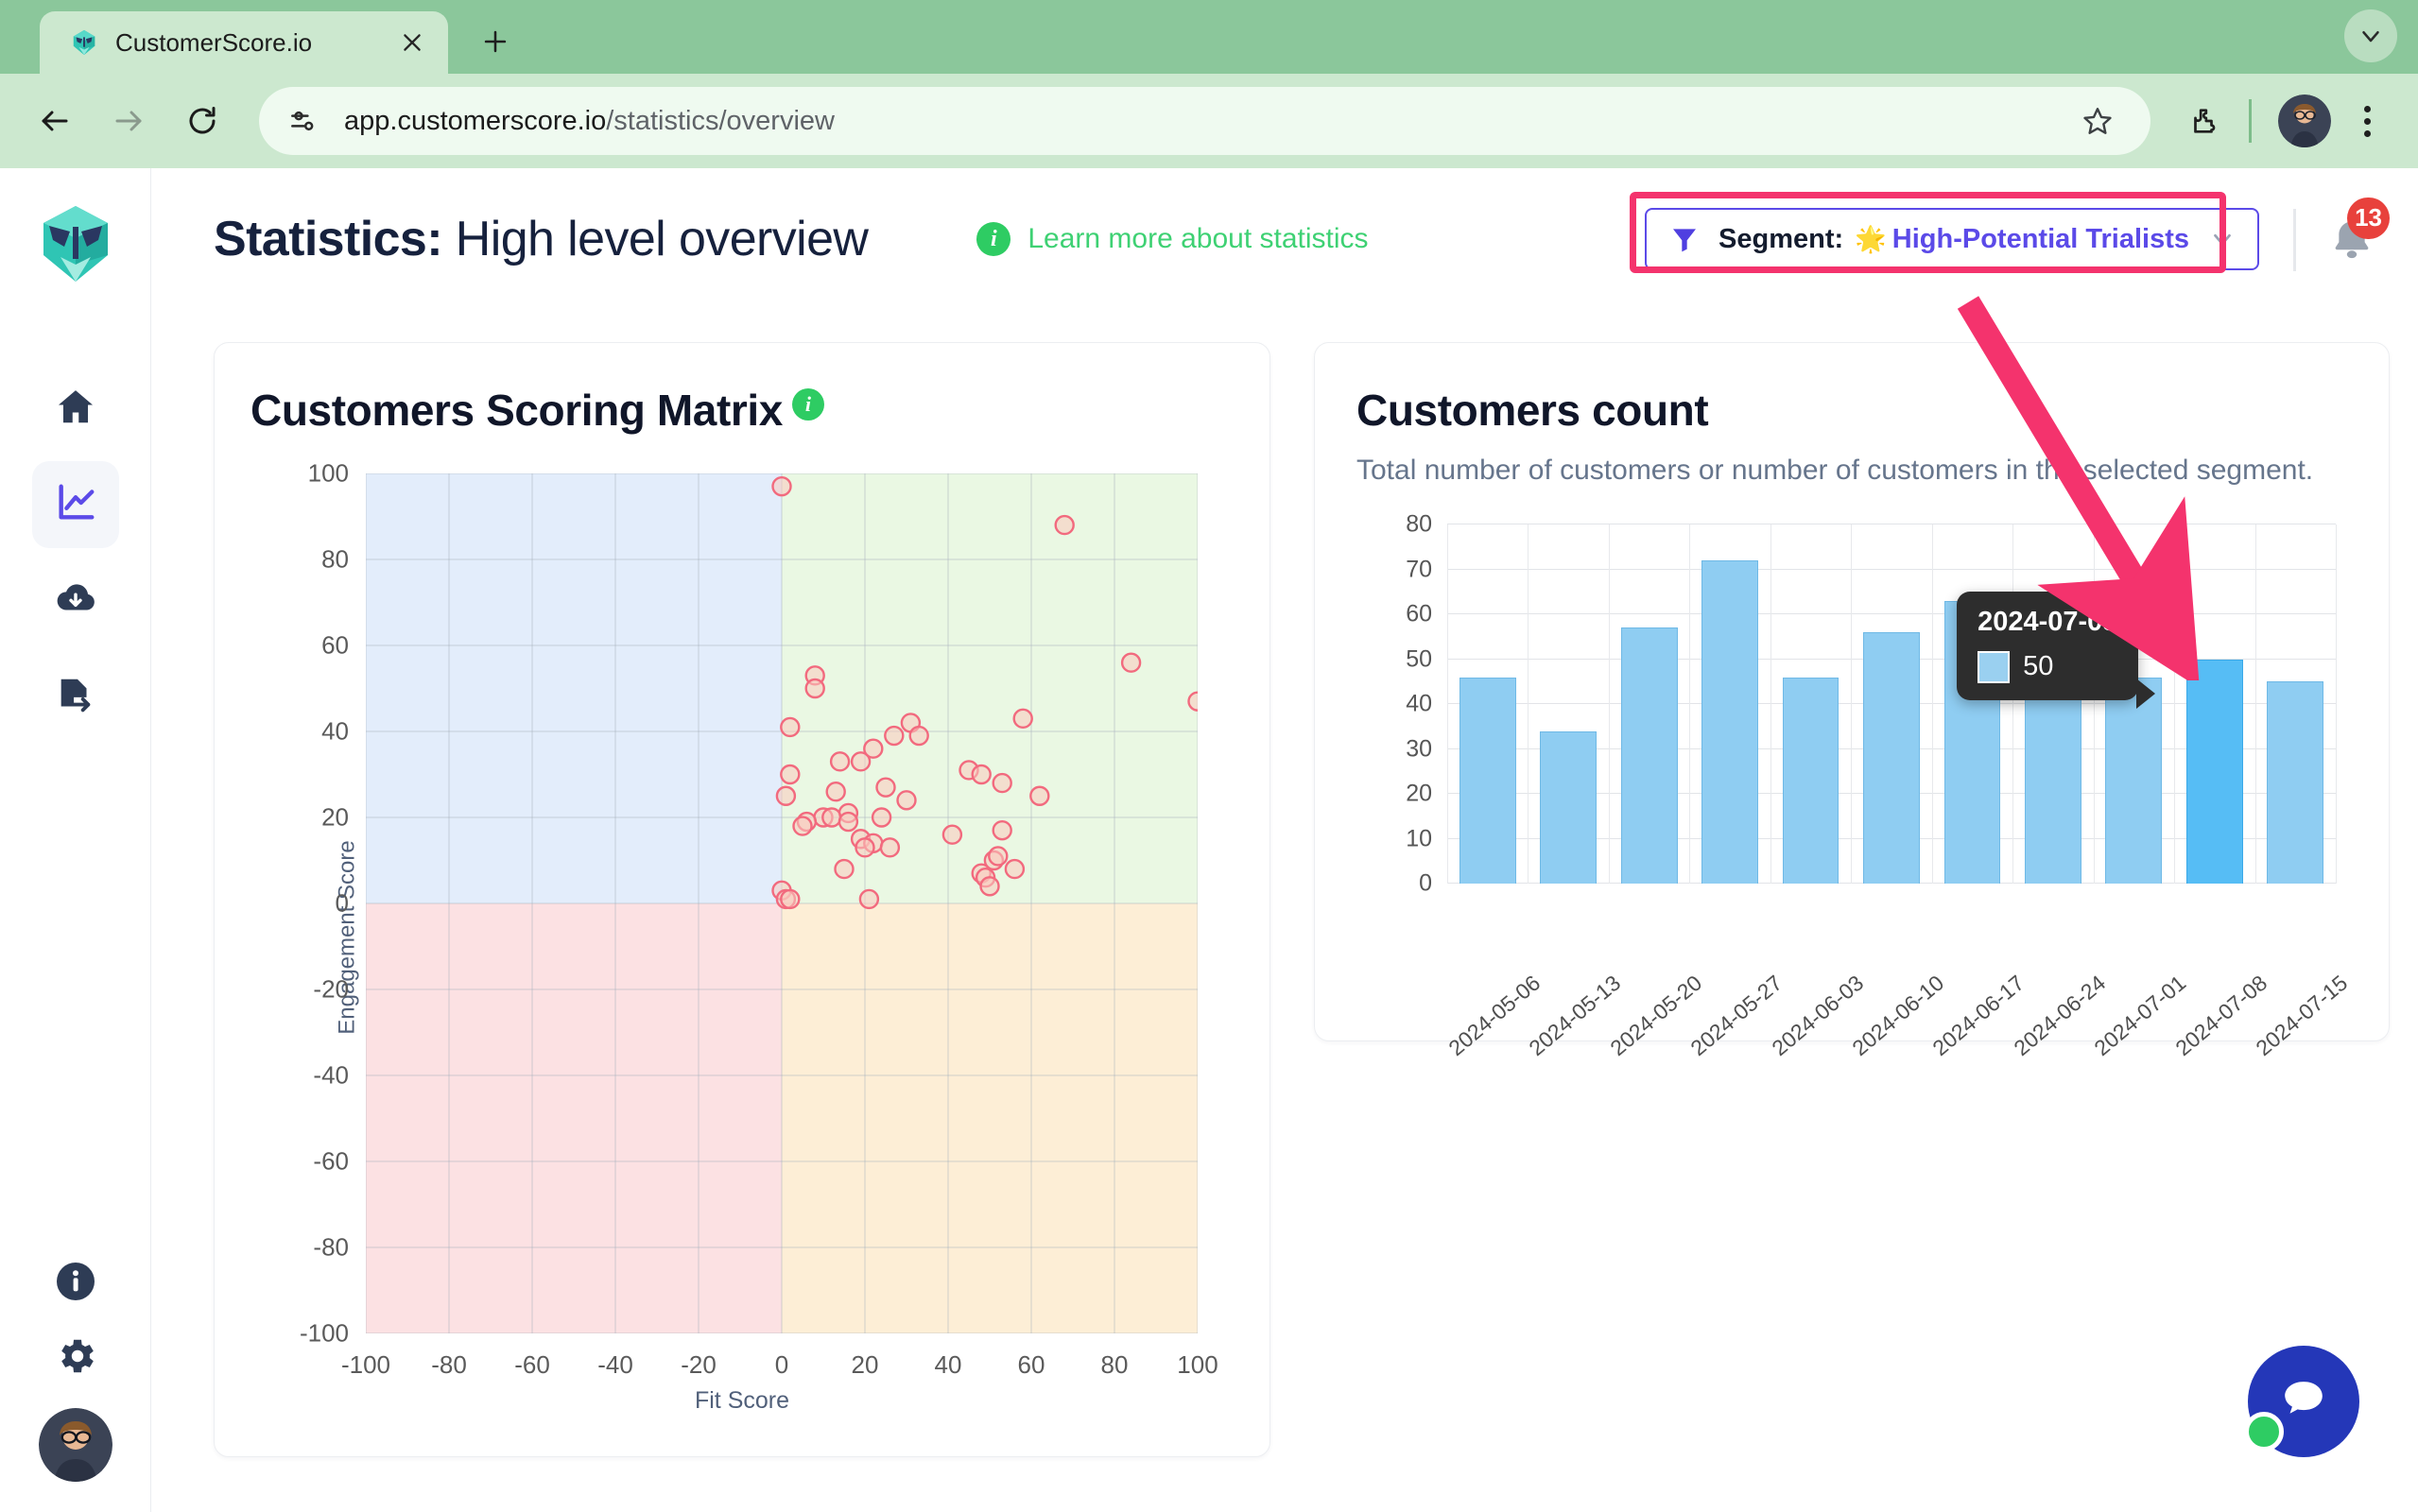  What do you see at coordinates (990, 1118) in the screenshot?
I see `quadrant-bottom-right` at bounding box center [990, 1118].